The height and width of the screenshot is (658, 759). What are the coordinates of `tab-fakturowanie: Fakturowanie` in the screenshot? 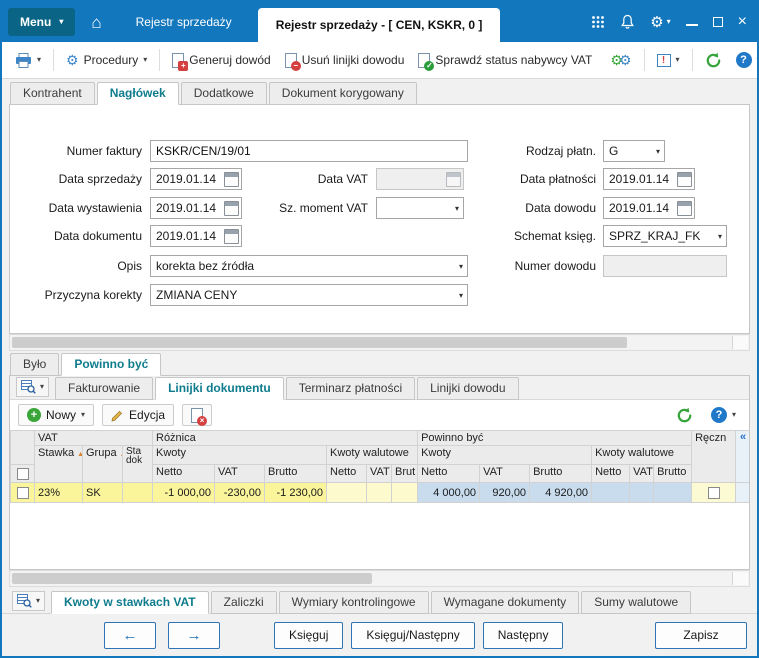 It's located at (104, 388).